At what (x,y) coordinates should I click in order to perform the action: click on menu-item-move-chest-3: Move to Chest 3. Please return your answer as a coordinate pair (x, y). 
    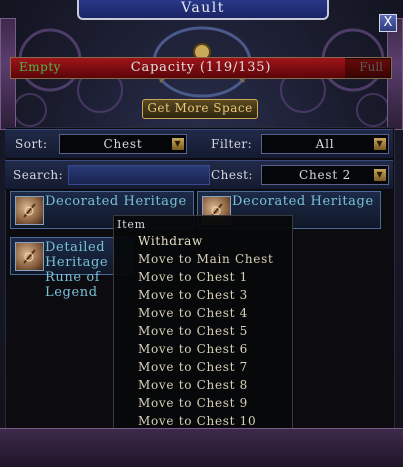
    Looking at the image, I should click on (193, 295).